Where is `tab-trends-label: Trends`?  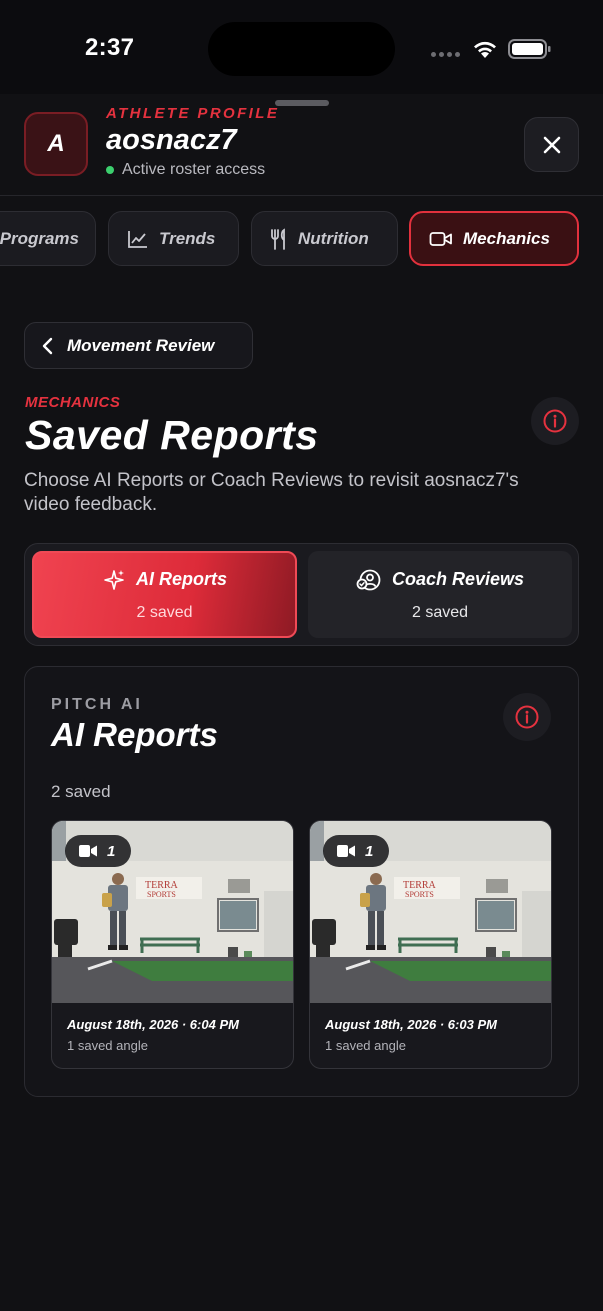
tab-trends-label: Trends is located at coordinates (187, 238).